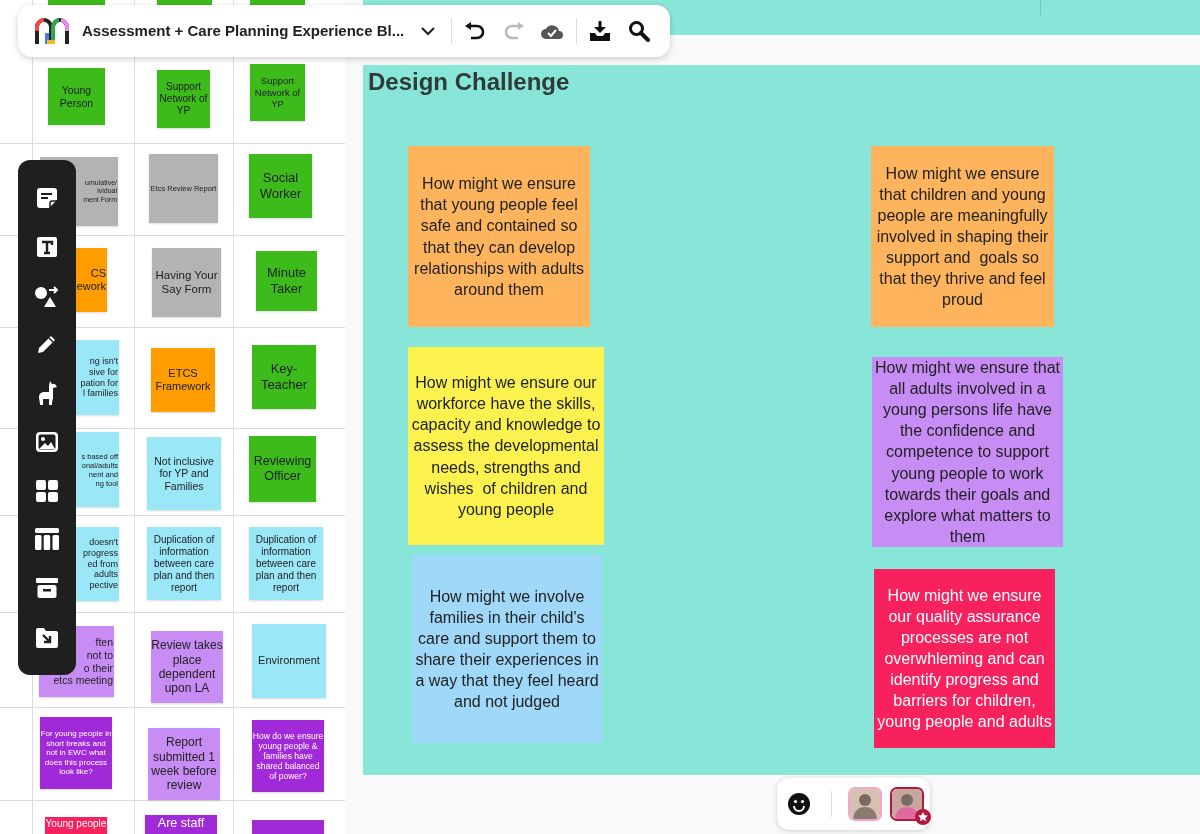 This screenshot has height=834, width=1200. Describe the element at coordinates (286, 281) in the screenshot. I see `sticky-note: Minute Taker` at that location.